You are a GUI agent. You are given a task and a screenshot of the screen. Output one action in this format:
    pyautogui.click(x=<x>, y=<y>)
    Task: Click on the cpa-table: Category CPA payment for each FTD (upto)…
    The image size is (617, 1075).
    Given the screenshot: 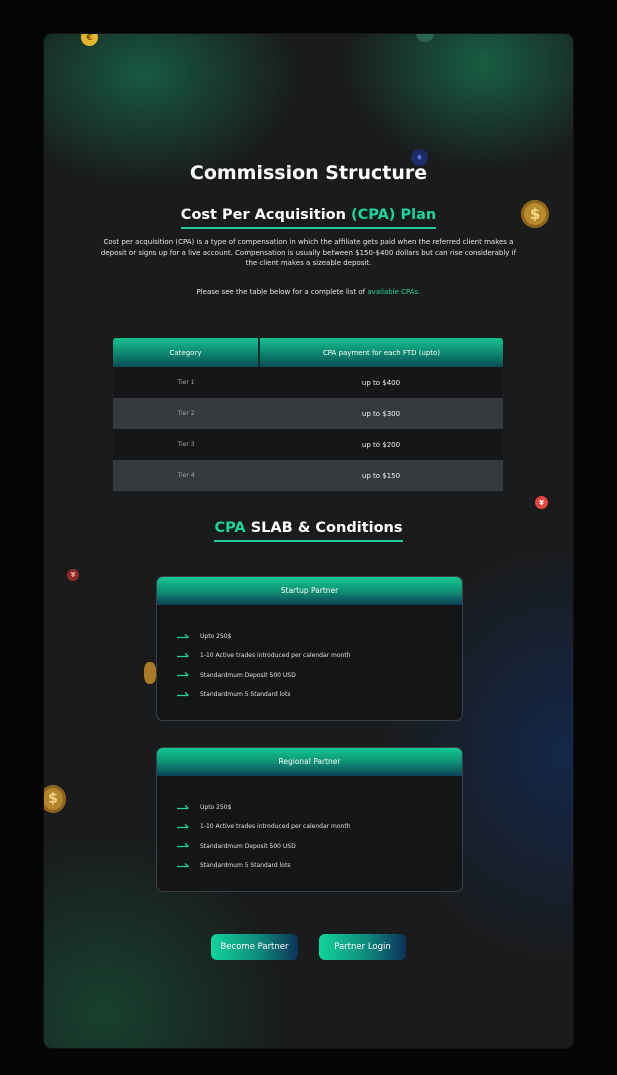 What is the action you would take?
    pyautogui.click(x=308, y=414)
    